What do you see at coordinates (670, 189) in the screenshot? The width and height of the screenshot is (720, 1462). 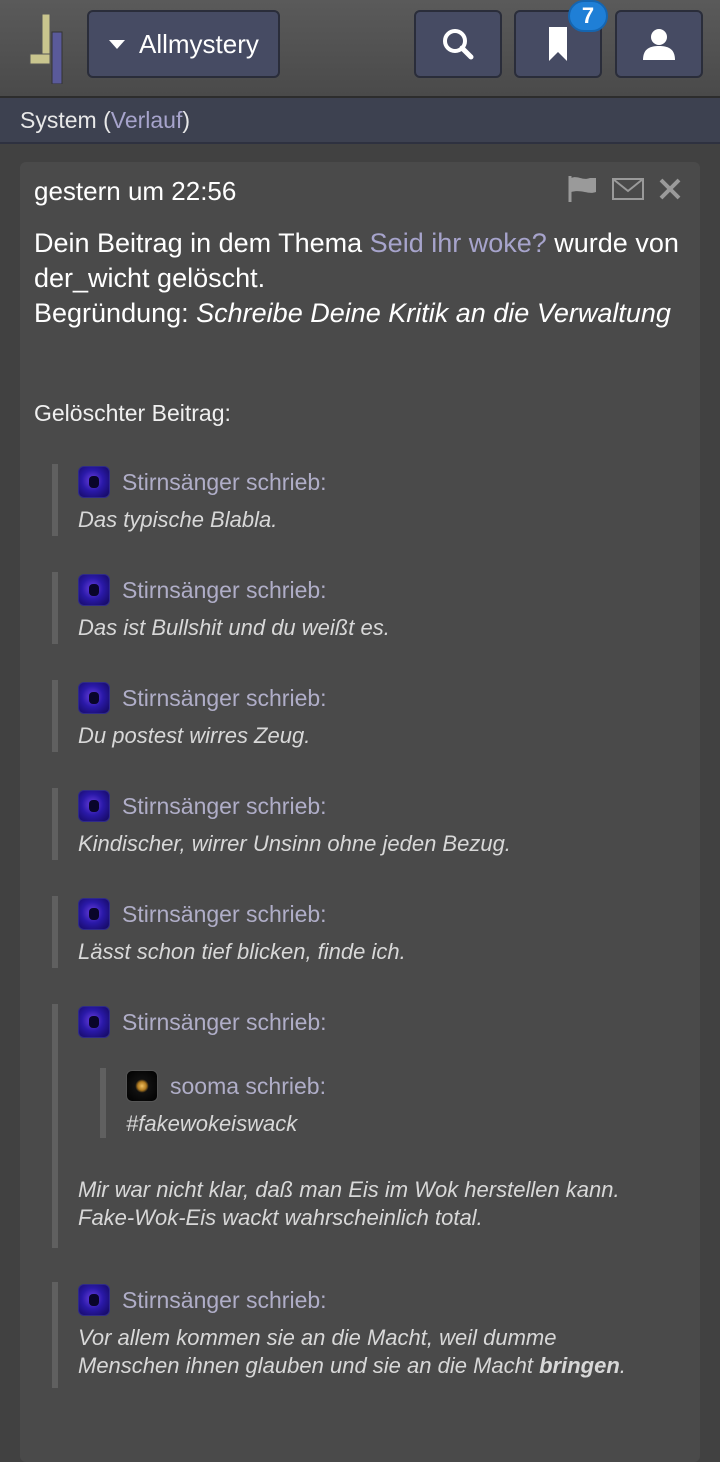 I see `close-icon` at bounding box center [670, 189].